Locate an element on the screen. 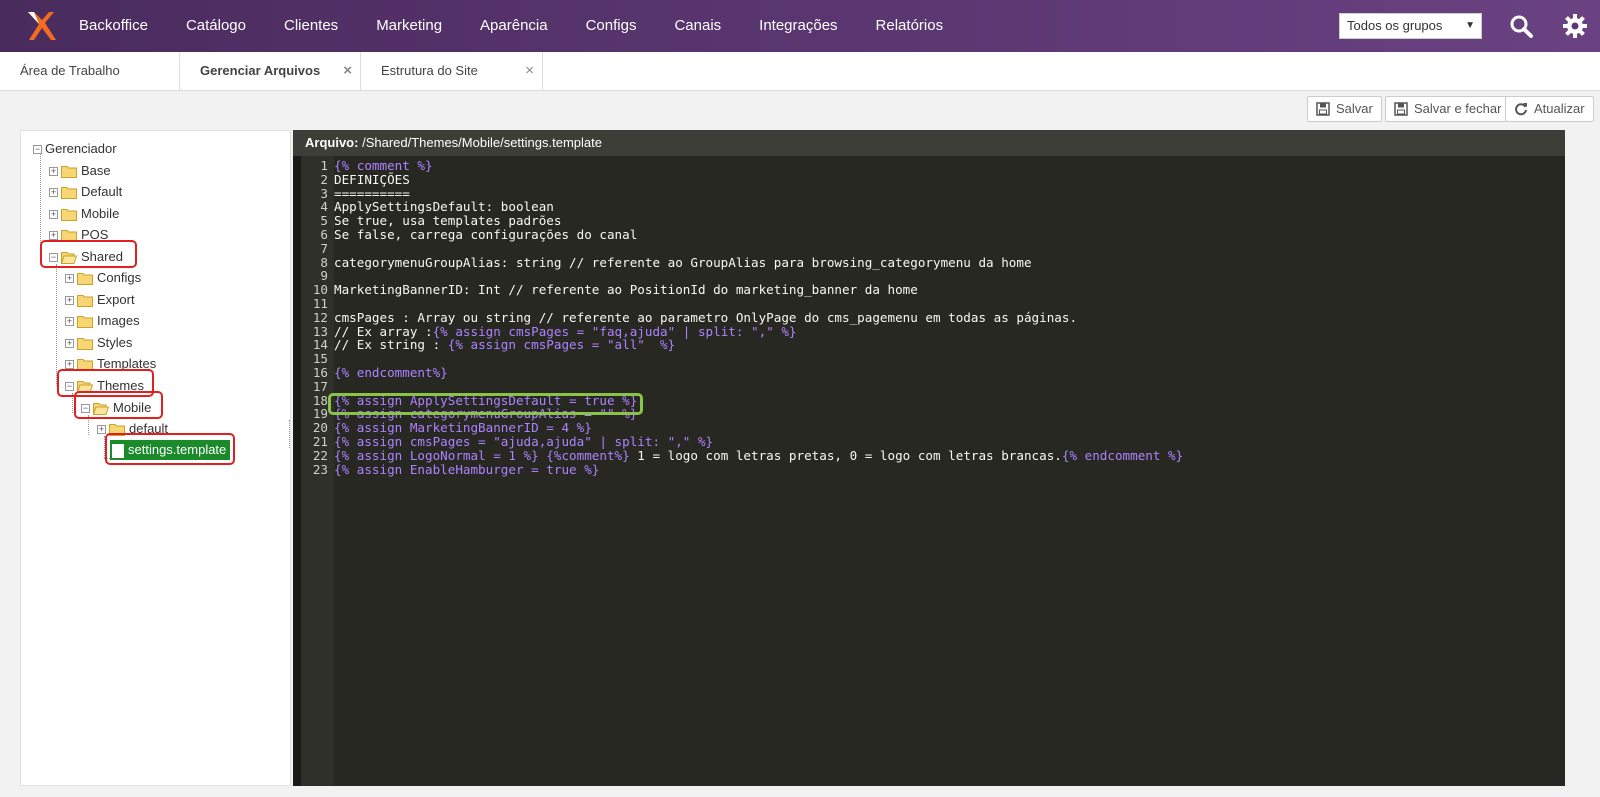  nav-canais: Canais is located at coordinates (707, 26).